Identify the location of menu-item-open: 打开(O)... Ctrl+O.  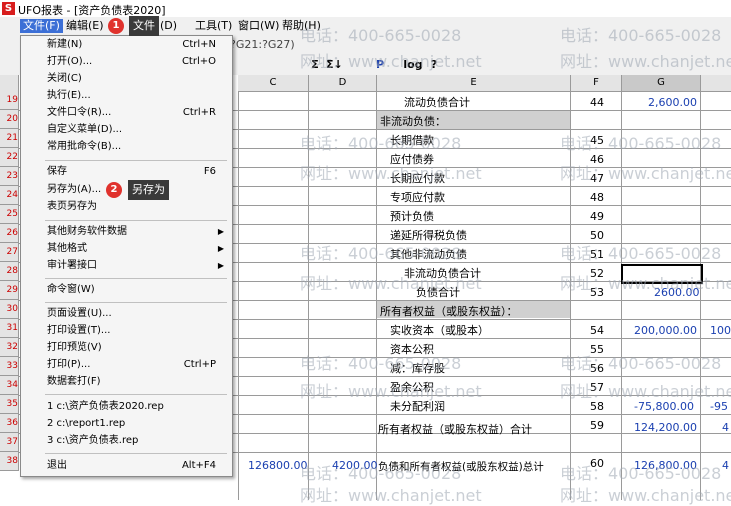
(126, 61).